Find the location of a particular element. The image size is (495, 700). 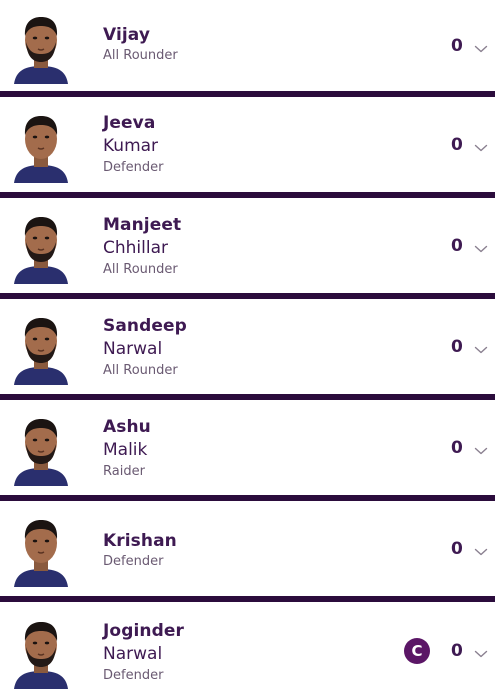

player-first-name: Manjeet is located at coordinates (142, 225).